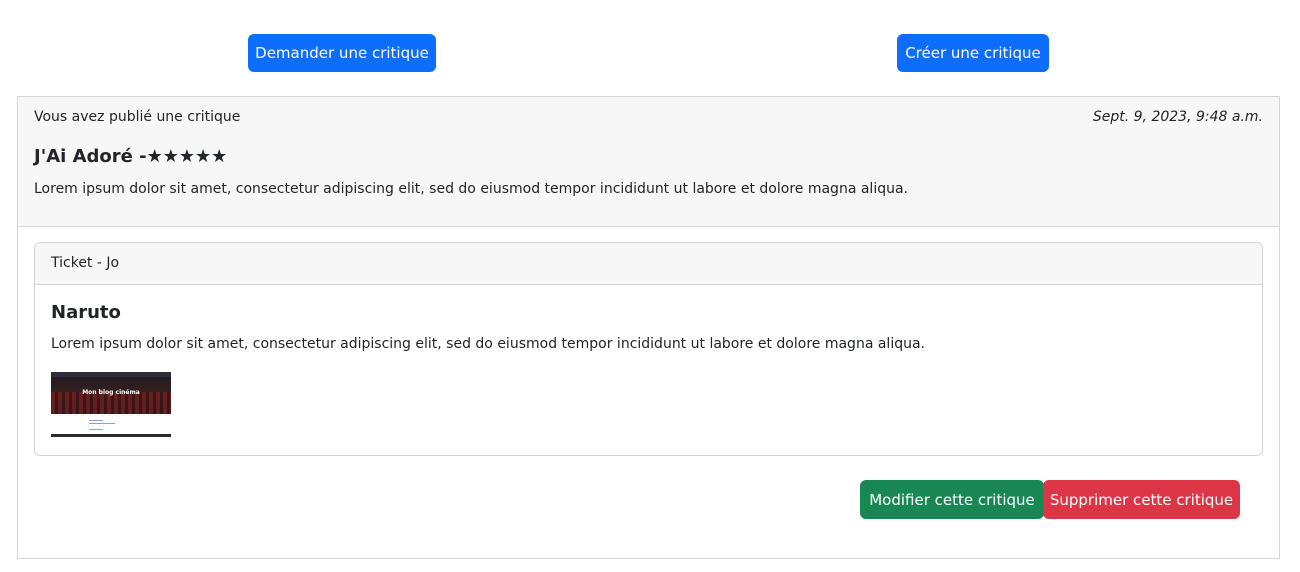  What do you see at coordinates (1177, 117) in the screenshot?
I see `review-date: Sept. 9, 2023, 9:48 a.m.` at bounding box center [1177, 117].